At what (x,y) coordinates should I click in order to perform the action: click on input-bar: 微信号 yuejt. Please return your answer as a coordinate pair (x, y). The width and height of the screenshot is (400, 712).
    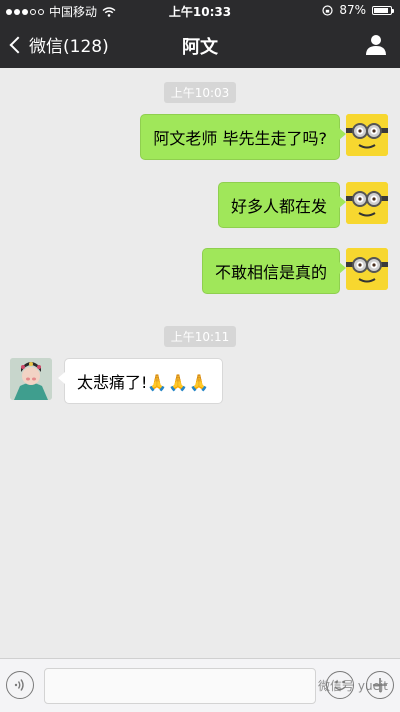
    Looking at the image, I should click on (200, 685).